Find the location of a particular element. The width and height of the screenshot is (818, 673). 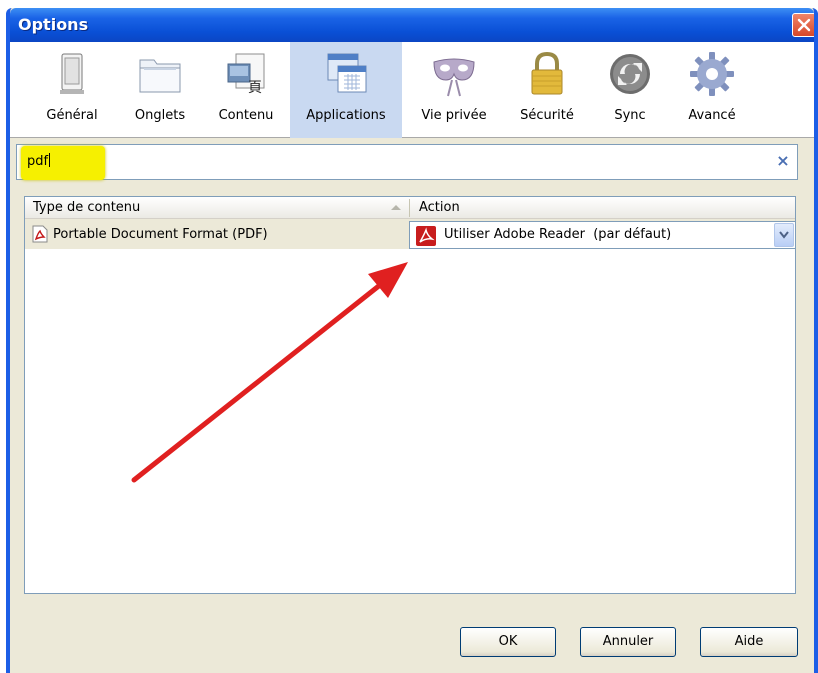

action-dropdown: Utiliser Adobe Reader (par défaut) is located at coordinates (602, 235).